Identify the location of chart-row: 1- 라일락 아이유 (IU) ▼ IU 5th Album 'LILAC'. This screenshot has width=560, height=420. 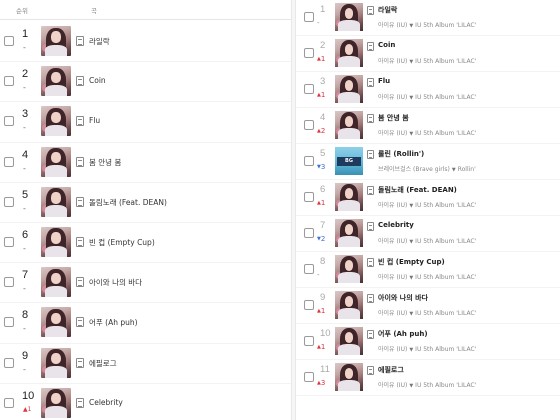
(428, 18).